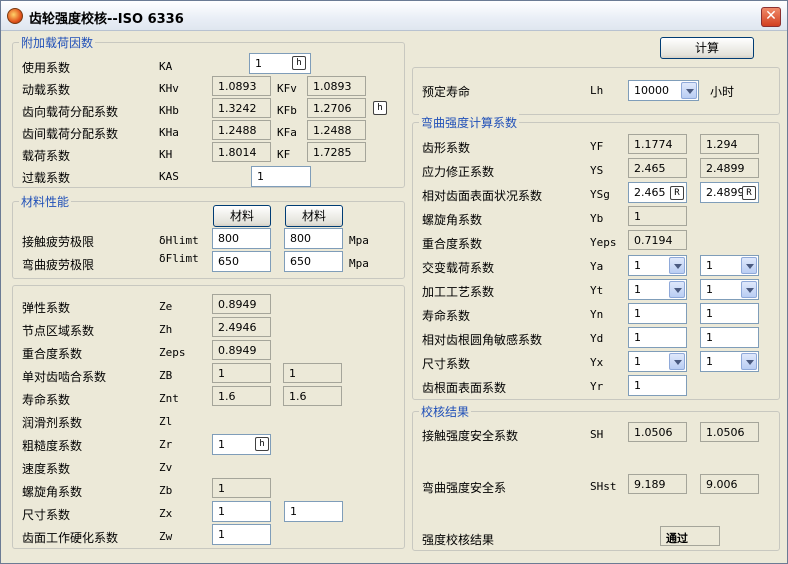 Image resolution: width=788 pixels, height=564 pixels. What do you see at coordinates (166, 306) in the screenshot?
I see `symbol: Ze` at bounding box center [166, 306].